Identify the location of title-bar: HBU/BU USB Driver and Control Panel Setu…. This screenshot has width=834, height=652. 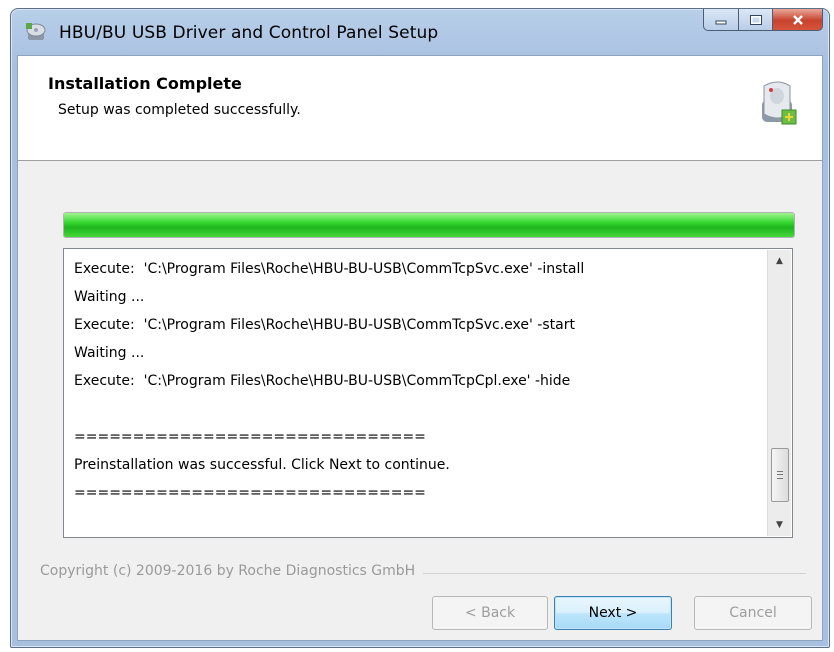
(420, 32).